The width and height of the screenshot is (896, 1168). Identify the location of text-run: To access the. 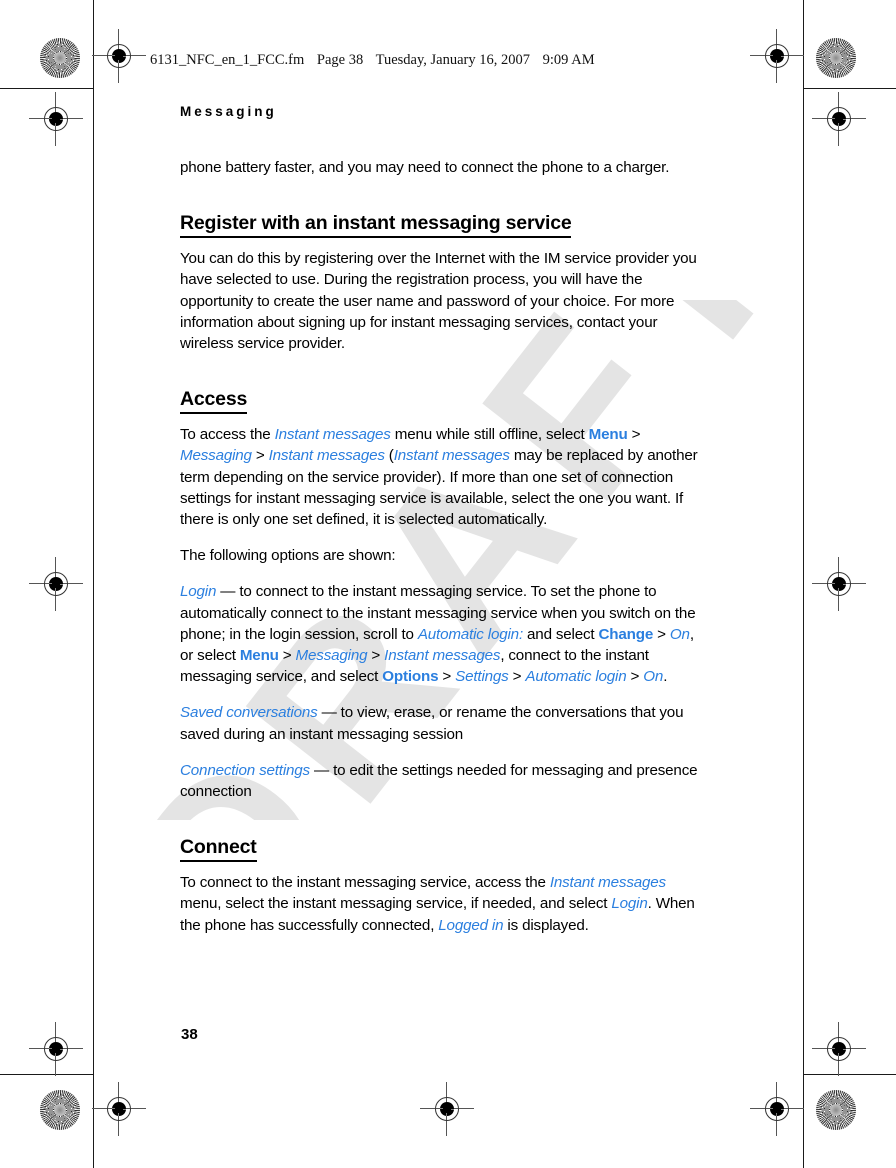
(227, 435).